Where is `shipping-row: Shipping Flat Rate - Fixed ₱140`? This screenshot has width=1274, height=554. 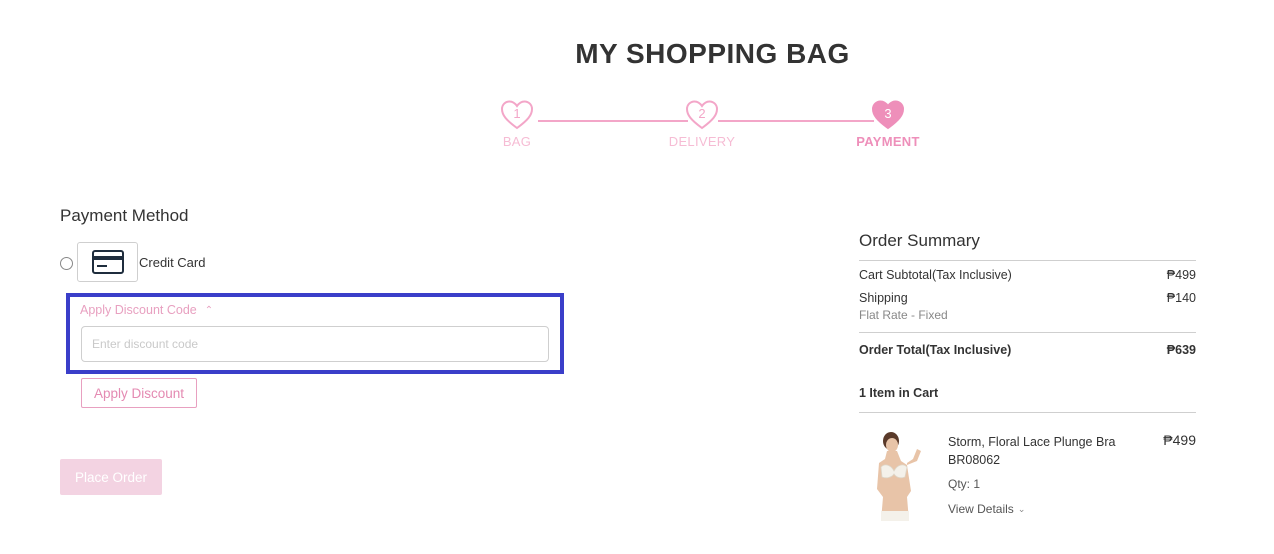 shipping-row: Shipping Flat Rate - Fixed ₱140 is located at coordinates (1027, 312).